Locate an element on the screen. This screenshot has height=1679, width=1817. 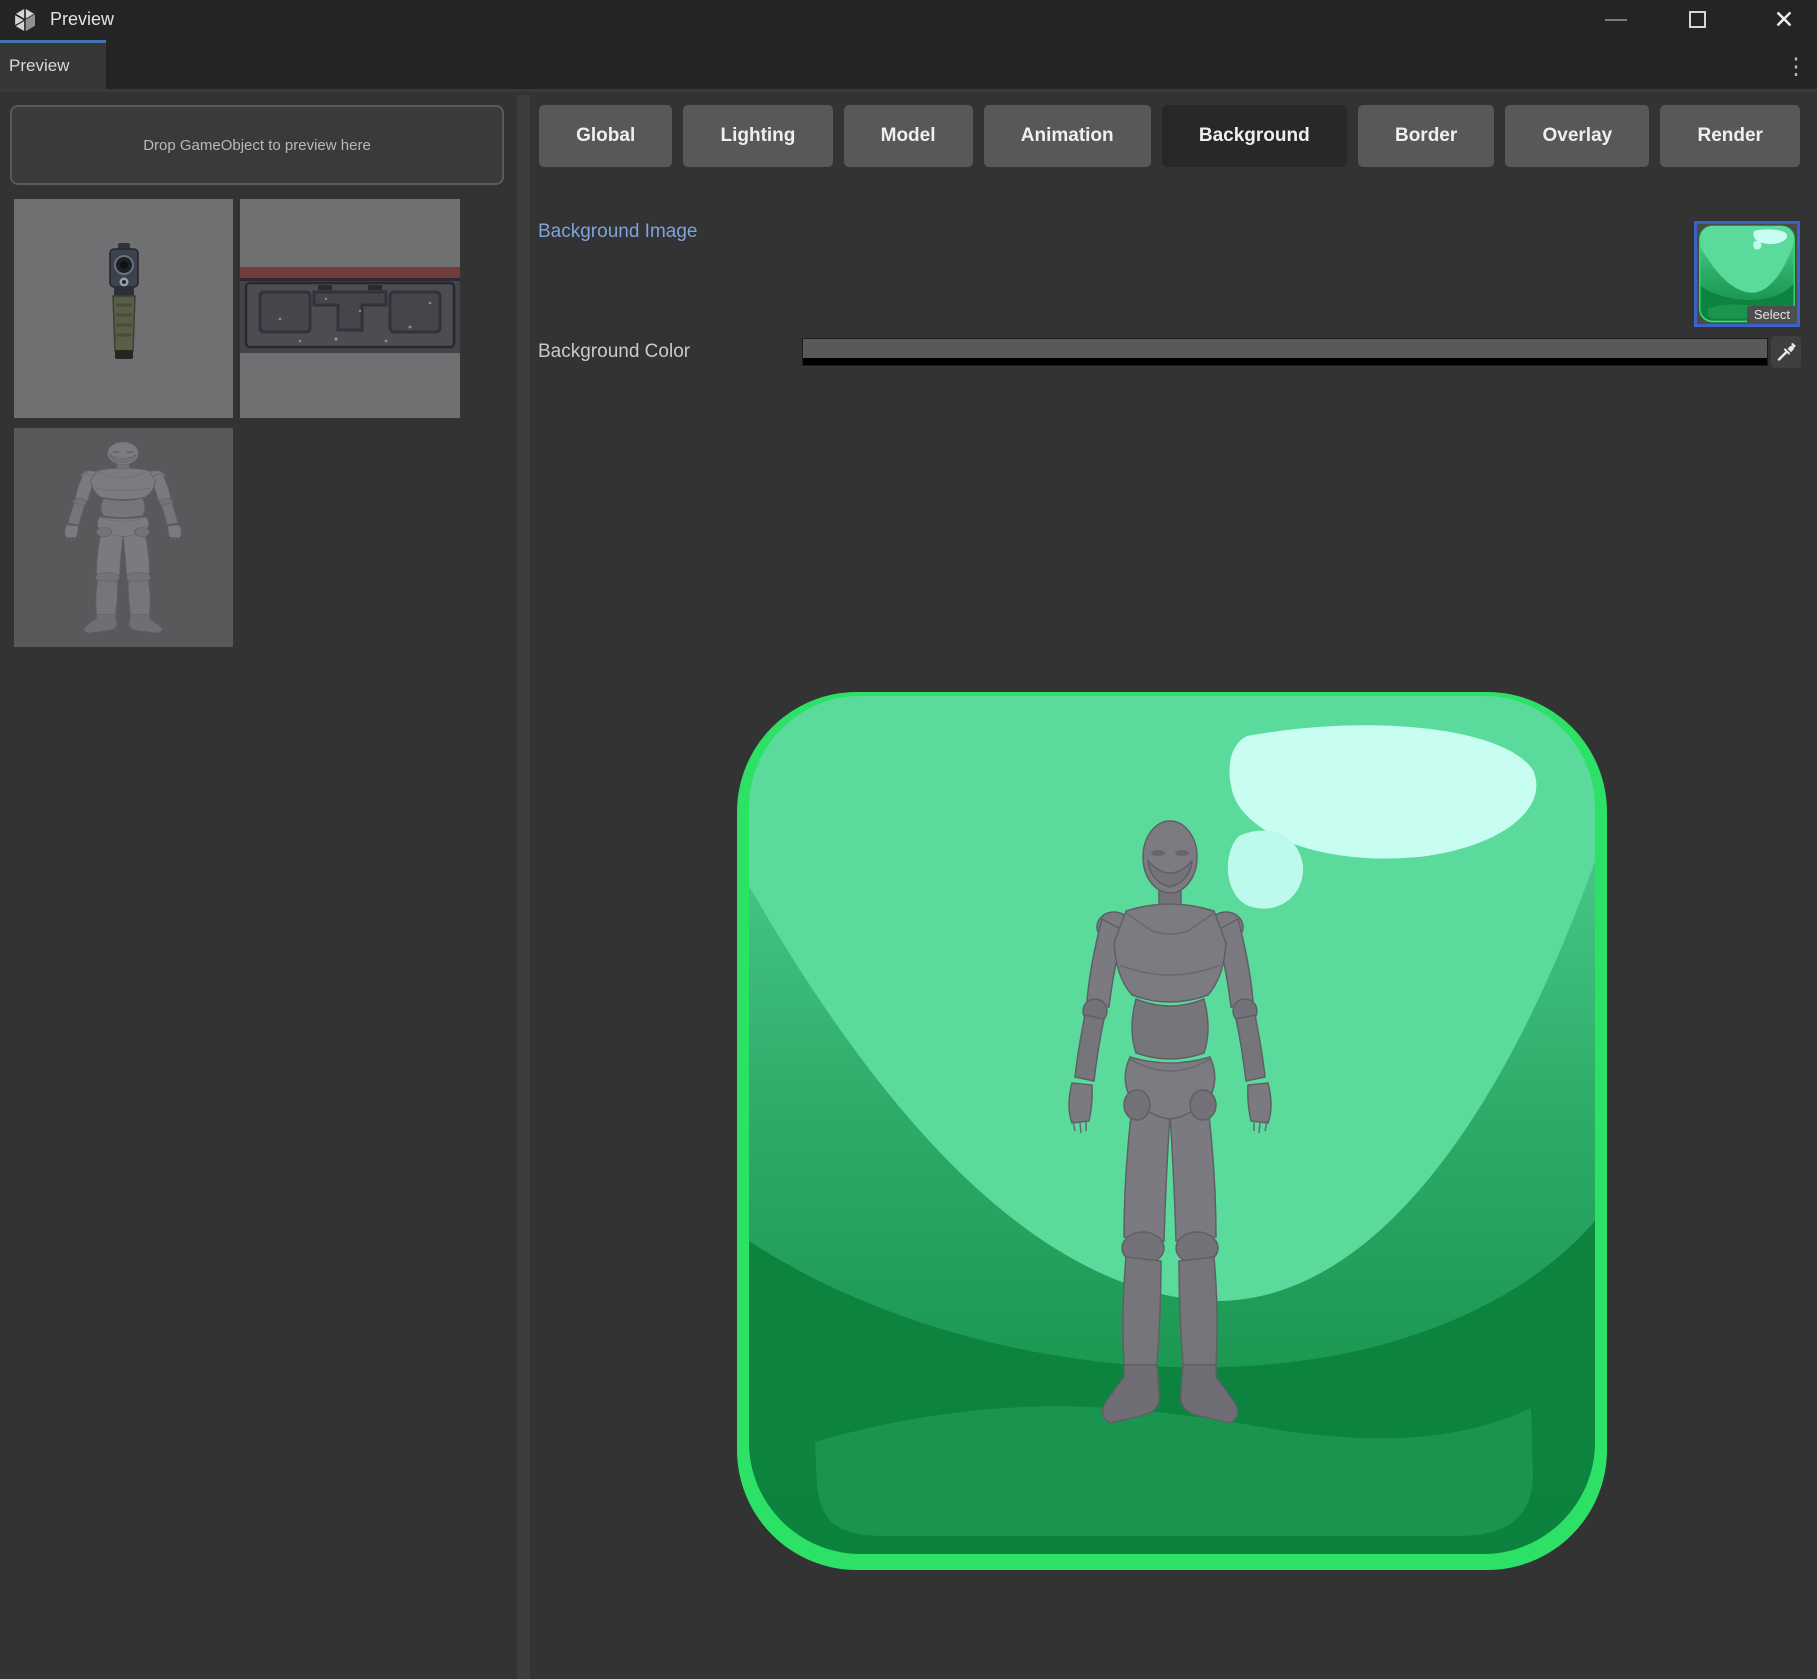
tab-lighting: Lighting is located at coordinates (758, 136).